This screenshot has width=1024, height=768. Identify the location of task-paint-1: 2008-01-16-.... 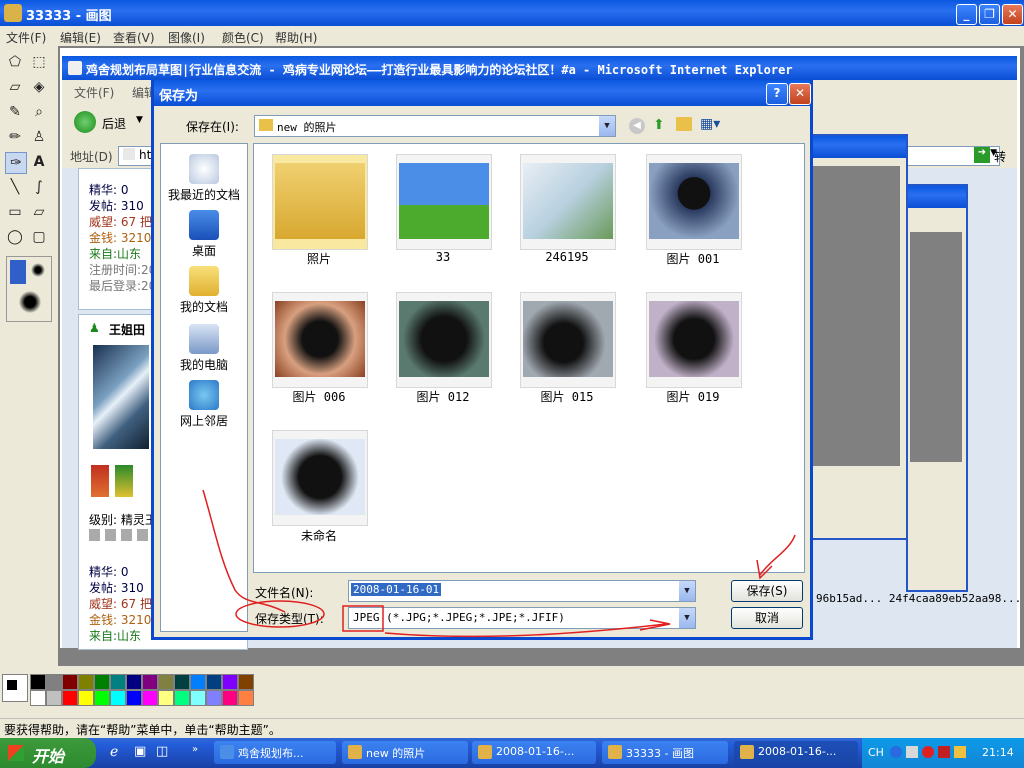
(534, 752).